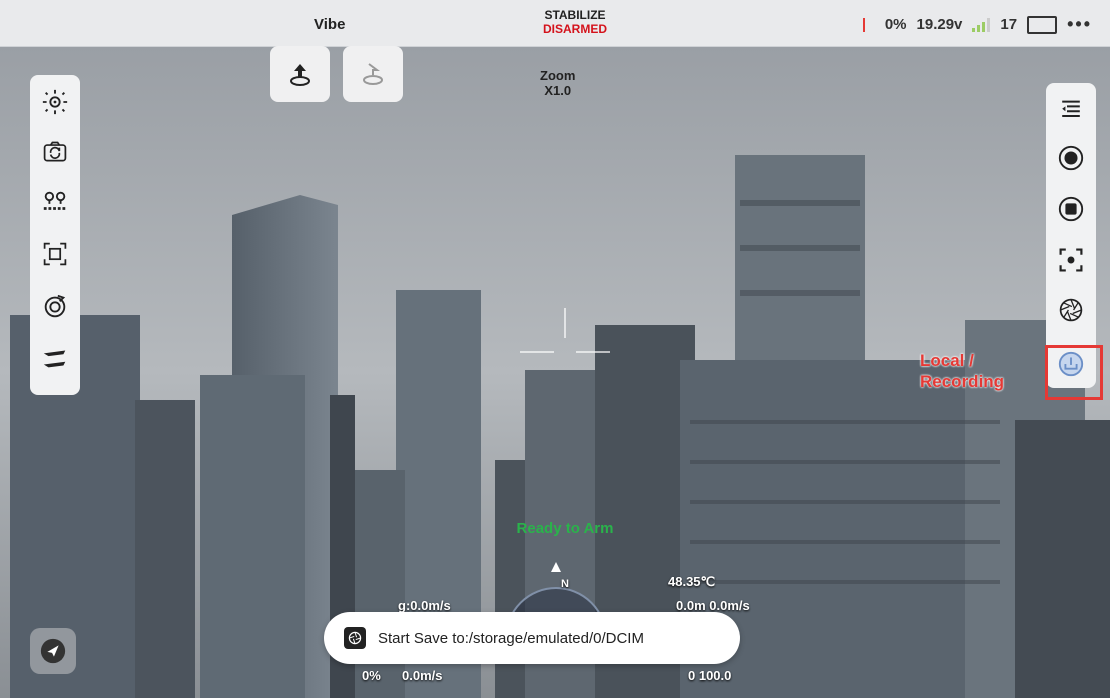 This screenshot has height=698, width=1110. I want to click on zoom-indicator: Zoom X1.0, so click(557, 83).